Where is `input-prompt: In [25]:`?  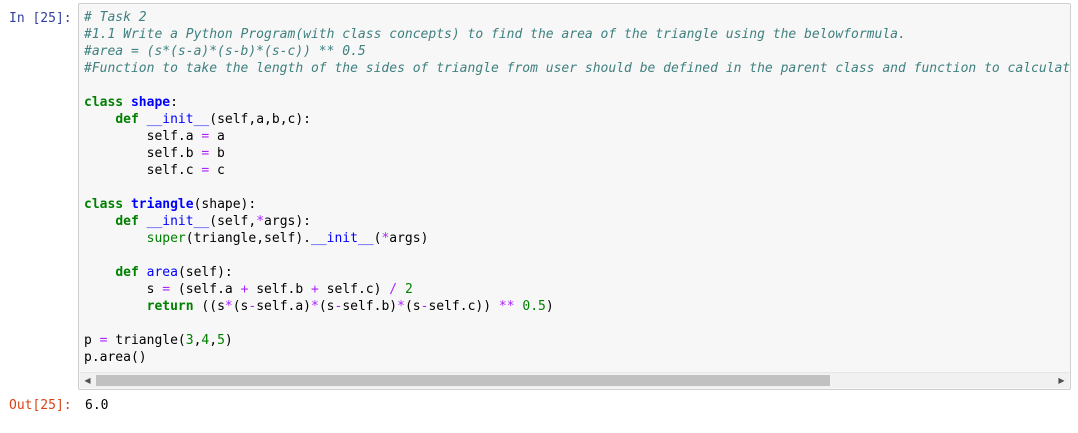 input-prompt: In [25]: is located at coordinates (40, 18).